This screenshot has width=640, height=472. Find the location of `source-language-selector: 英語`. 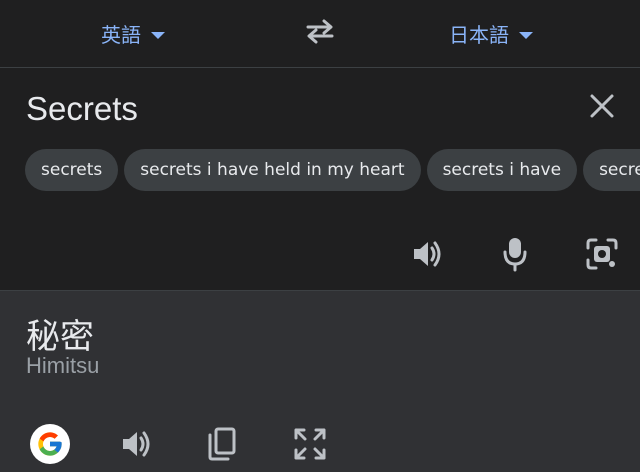

source-language-selector: 英語 is located at coordinates (133, 33).